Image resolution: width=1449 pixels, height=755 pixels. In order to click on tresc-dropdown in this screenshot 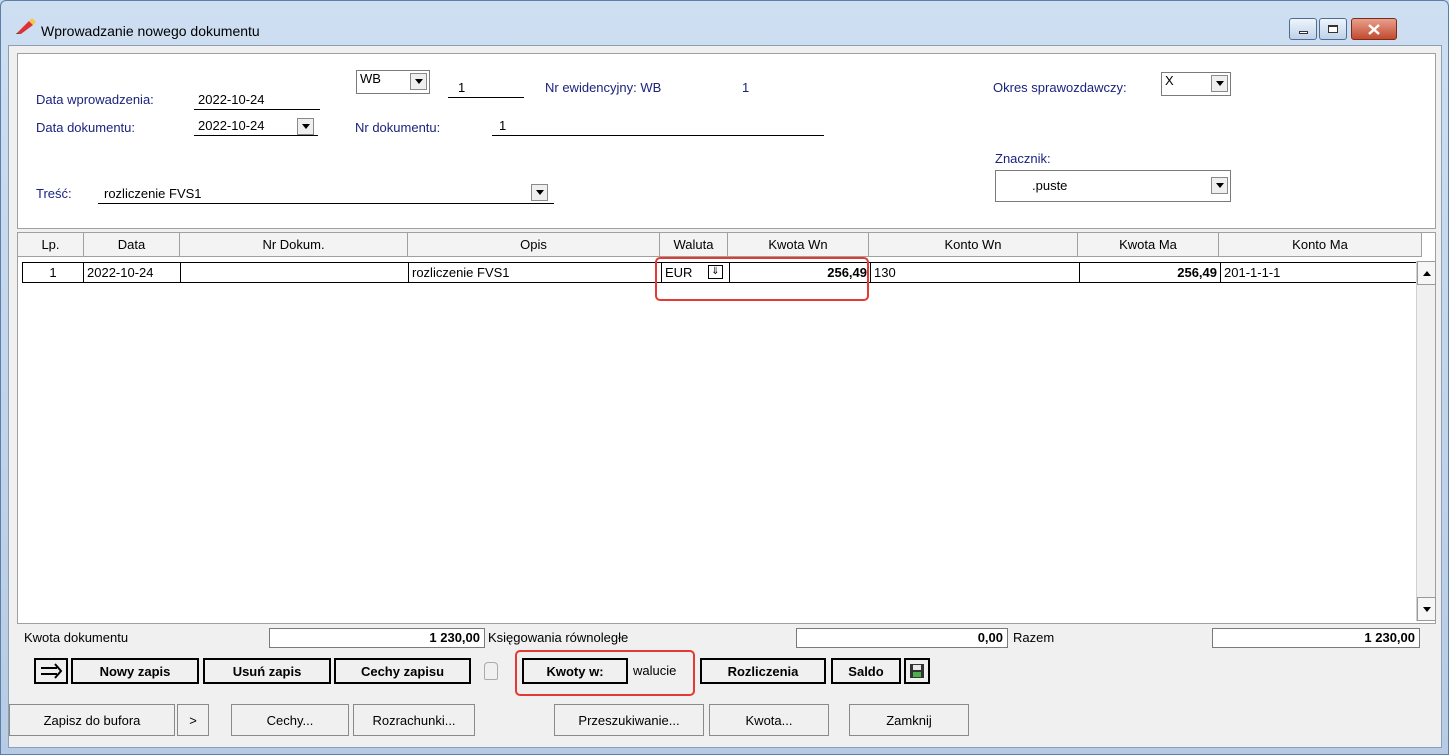, I will do `click(539, 192)`.